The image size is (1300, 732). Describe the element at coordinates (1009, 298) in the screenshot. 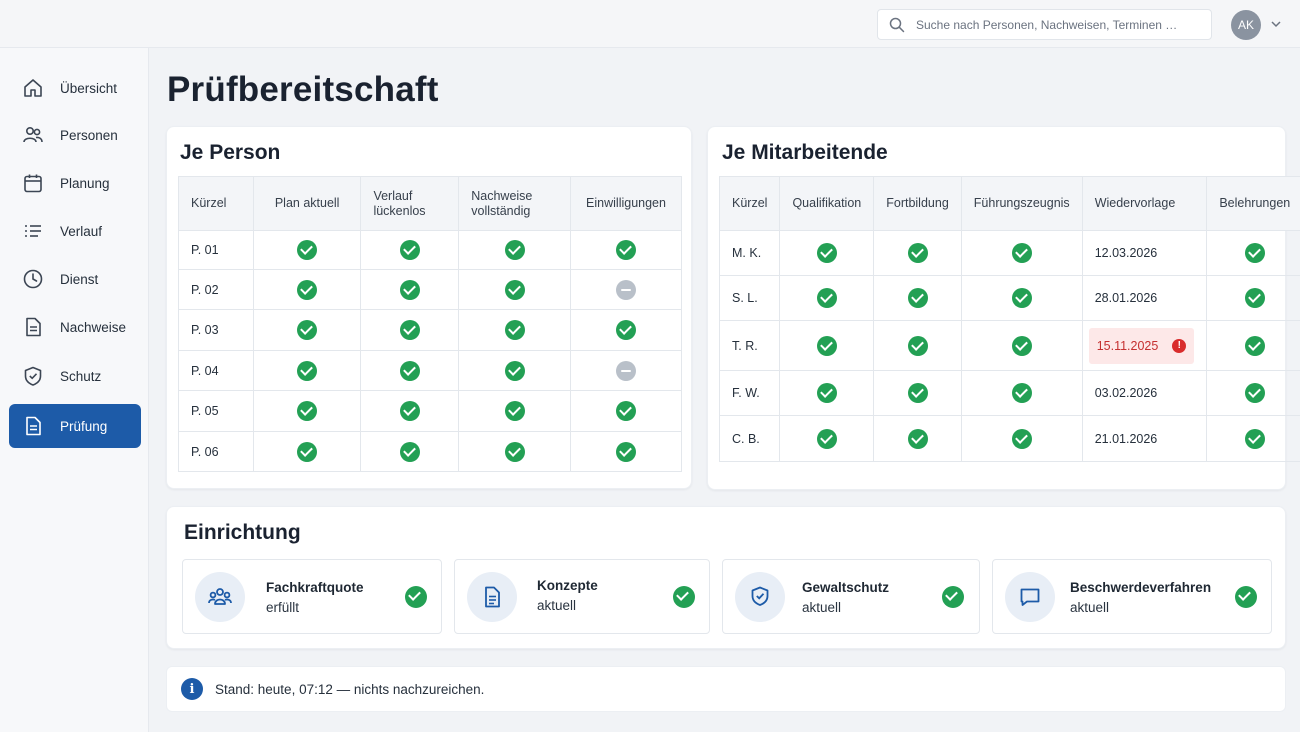

I see `table-row: S. L. 28.01.2026` at that location.